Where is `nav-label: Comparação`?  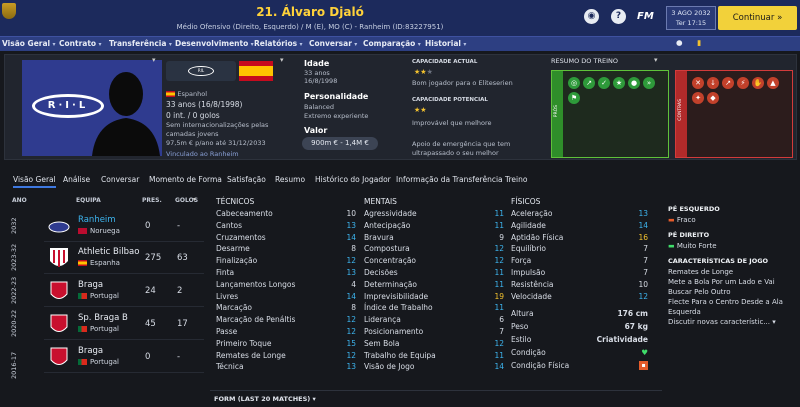
nav-label: Comparação is located at coordinates (389, 43).